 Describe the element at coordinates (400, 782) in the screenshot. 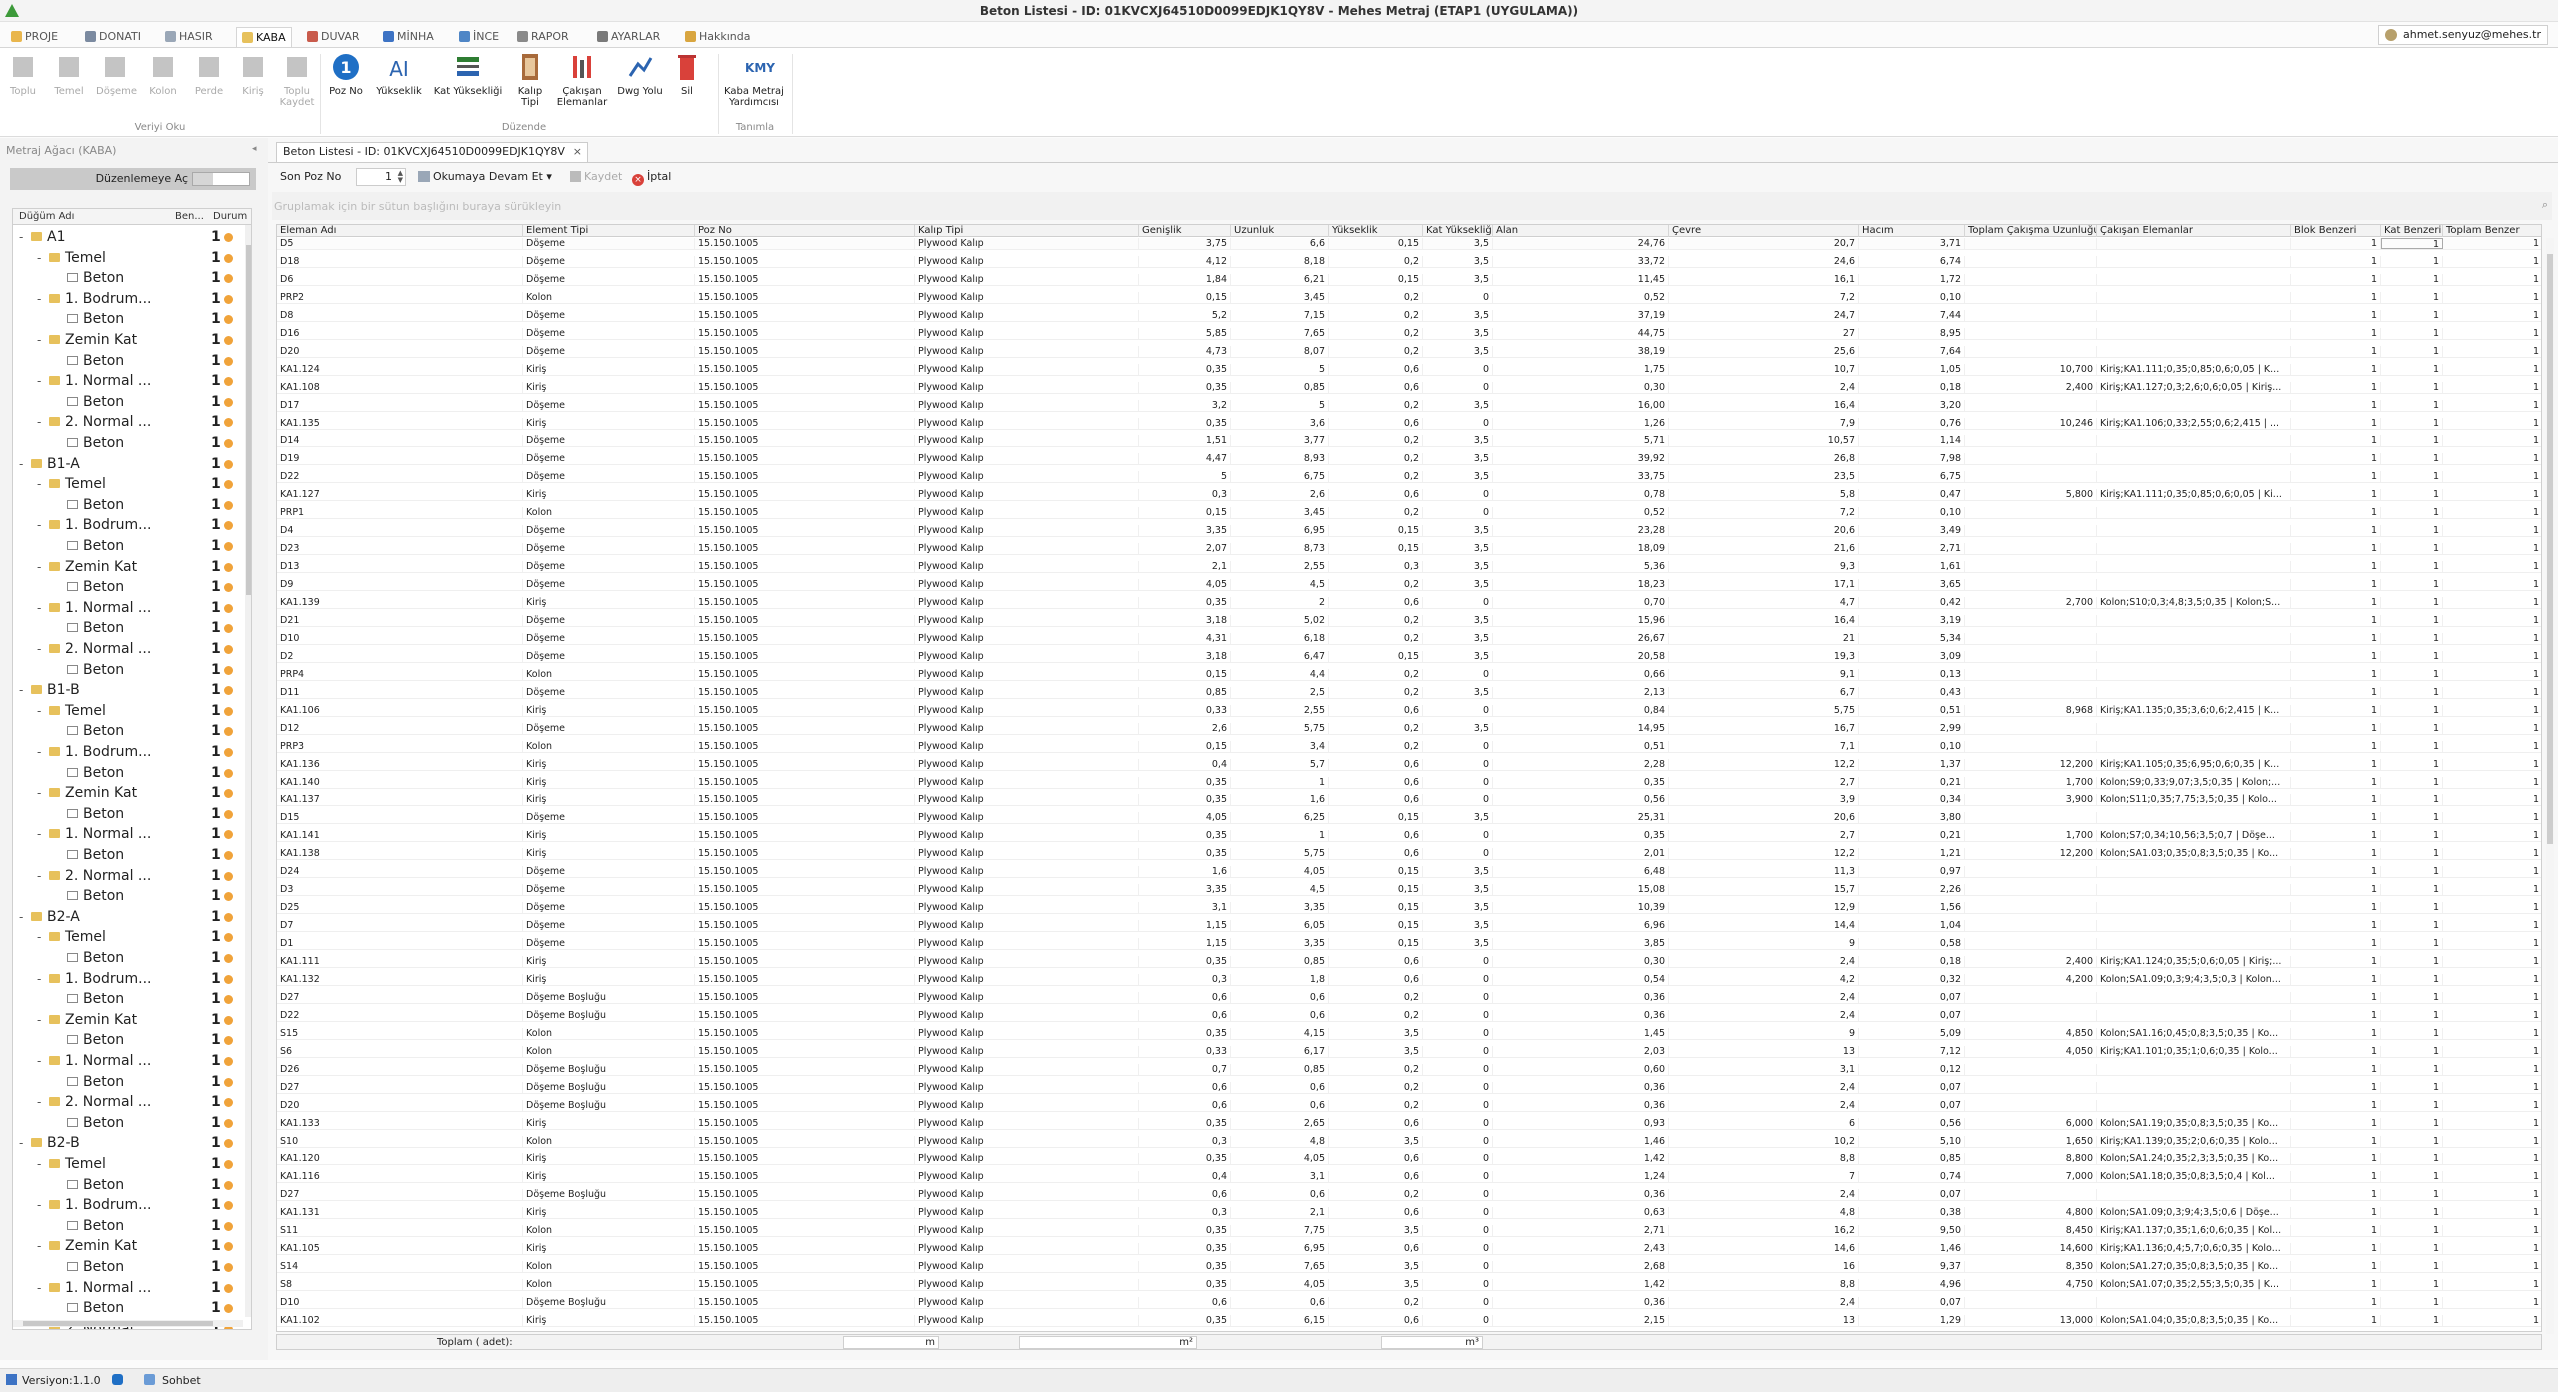

I see `table-cell: KA1.140` at that location.